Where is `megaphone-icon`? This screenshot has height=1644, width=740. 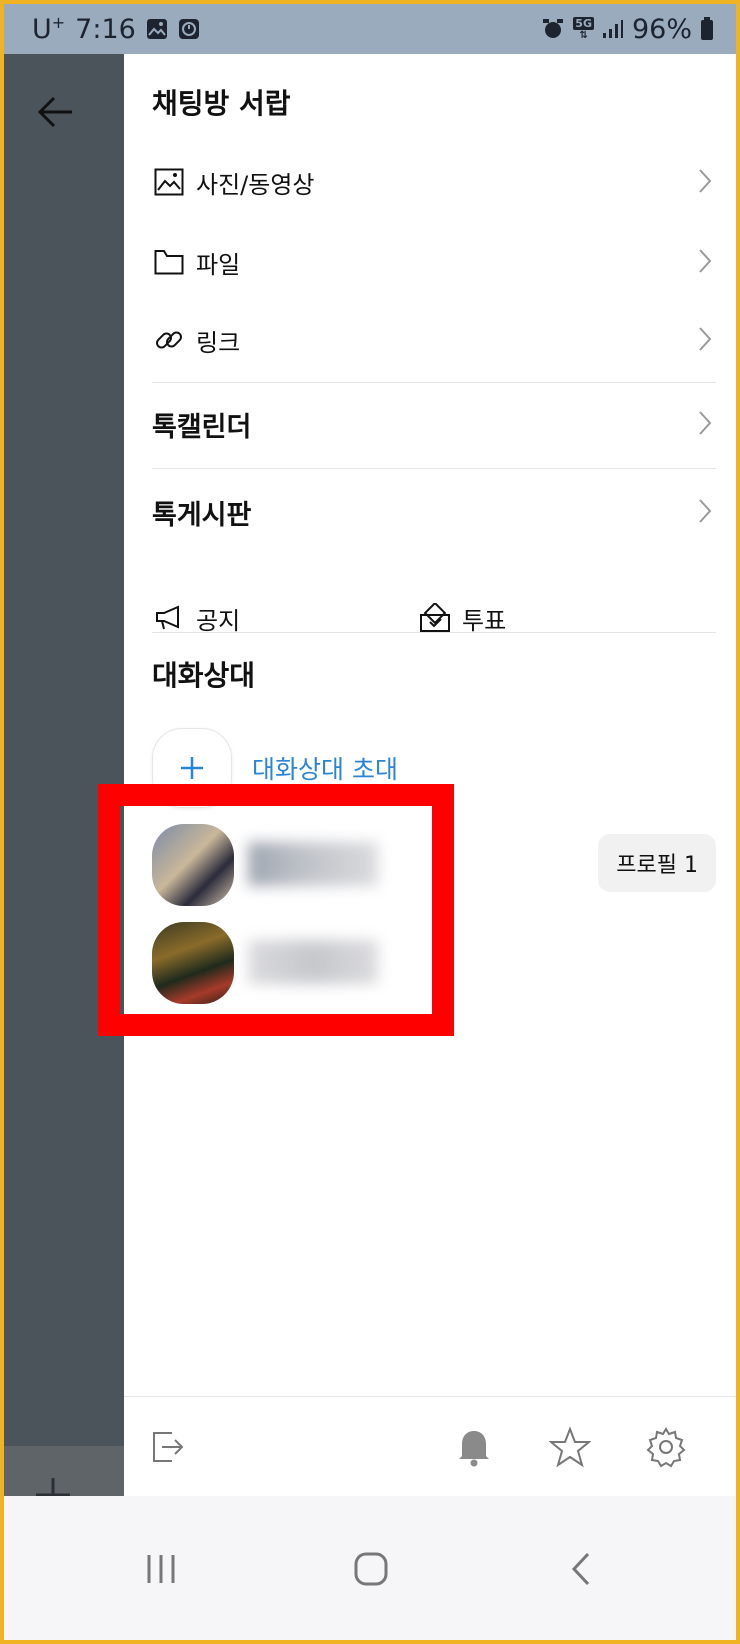 megaphone-icon is located at coordinates (169, 618).